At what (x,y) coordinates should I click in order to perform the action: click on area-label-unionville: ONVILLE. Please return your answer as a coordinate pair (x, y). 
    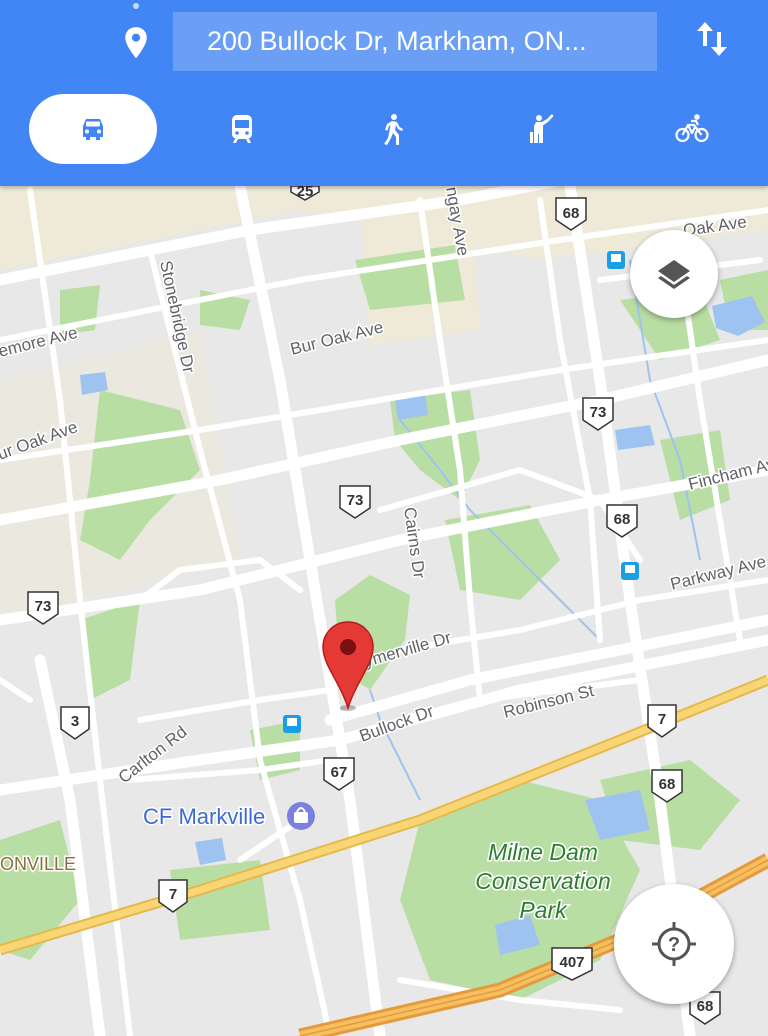
    Looking at the image, I should click on (38, 864).